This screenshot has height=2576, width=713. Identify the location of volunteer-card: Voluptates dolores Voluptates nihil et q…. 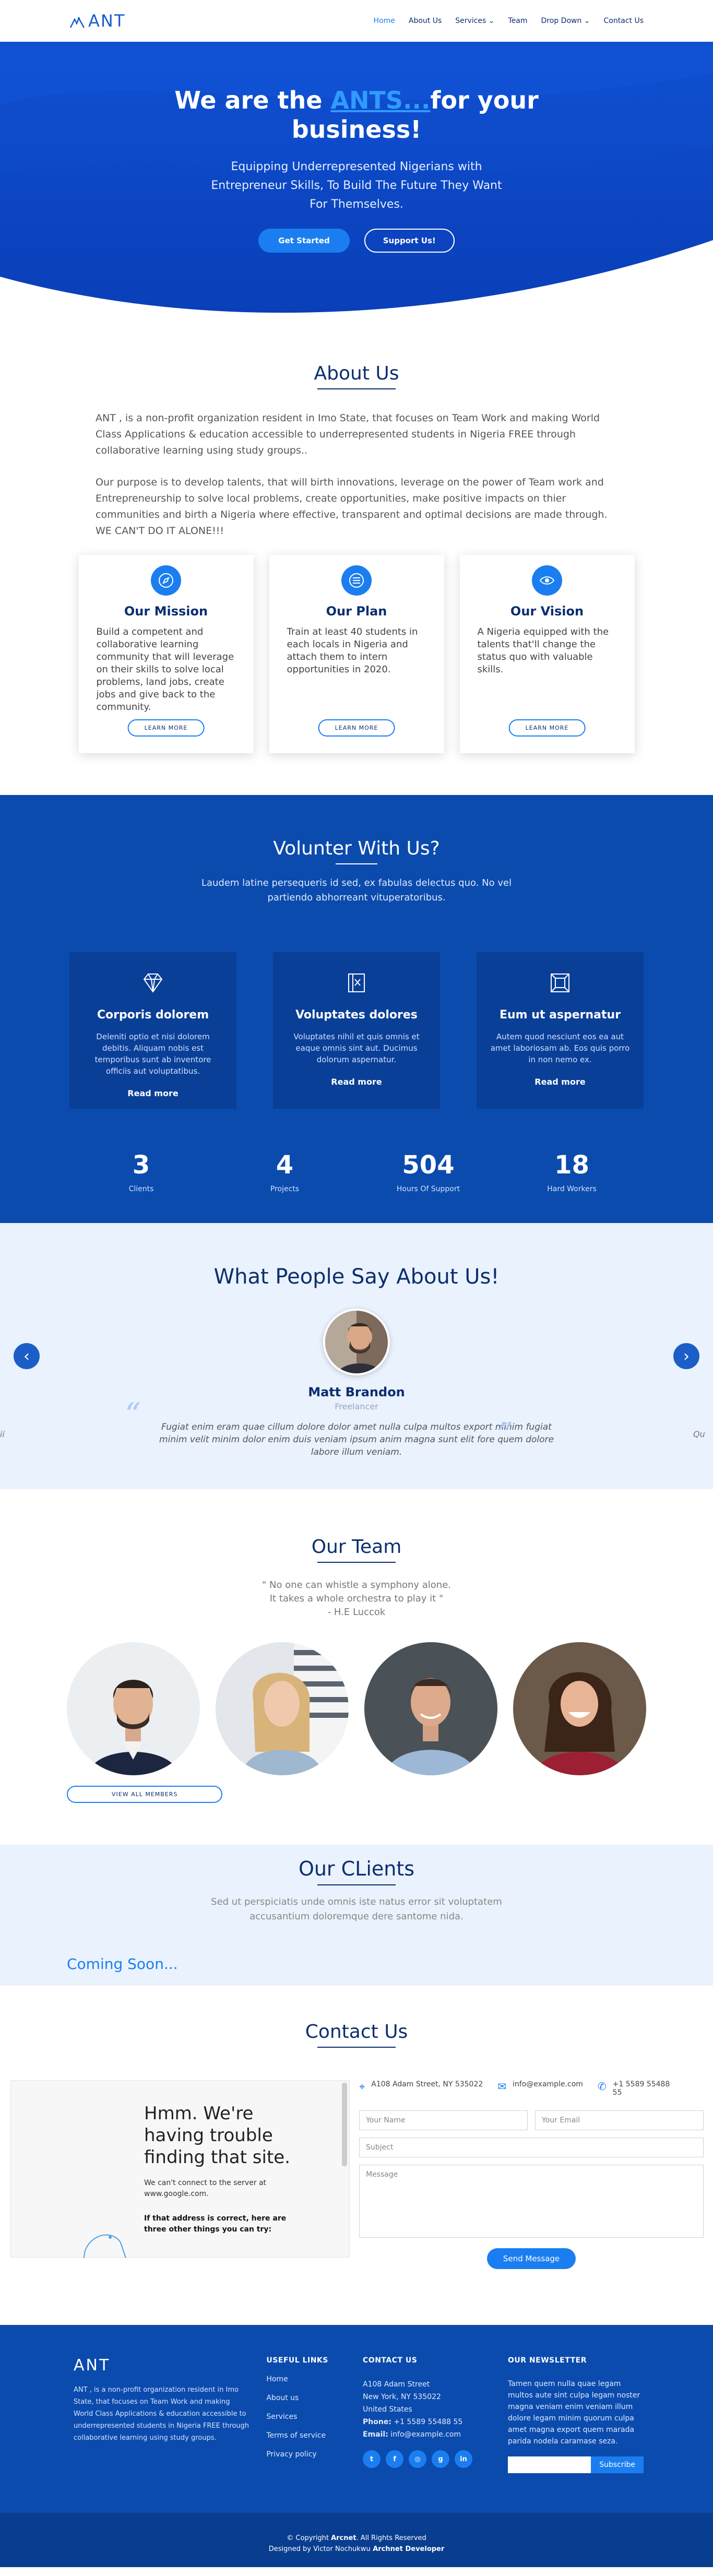
(356, 1030).